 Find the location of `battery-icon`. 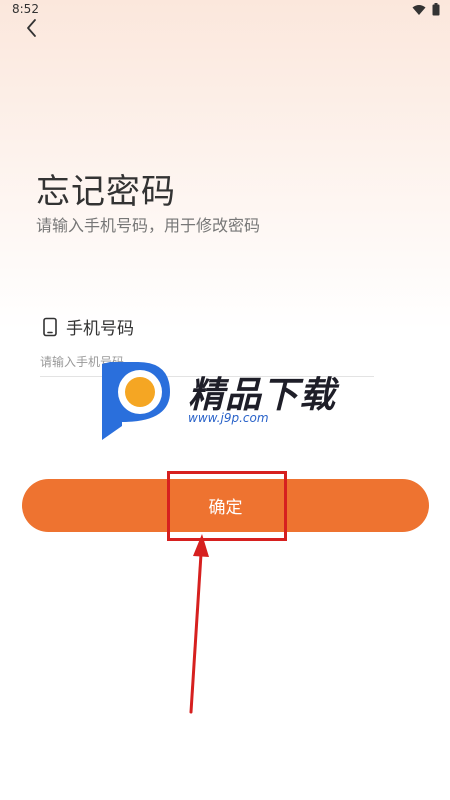

battery-icon is located at coordinates (436, 9).